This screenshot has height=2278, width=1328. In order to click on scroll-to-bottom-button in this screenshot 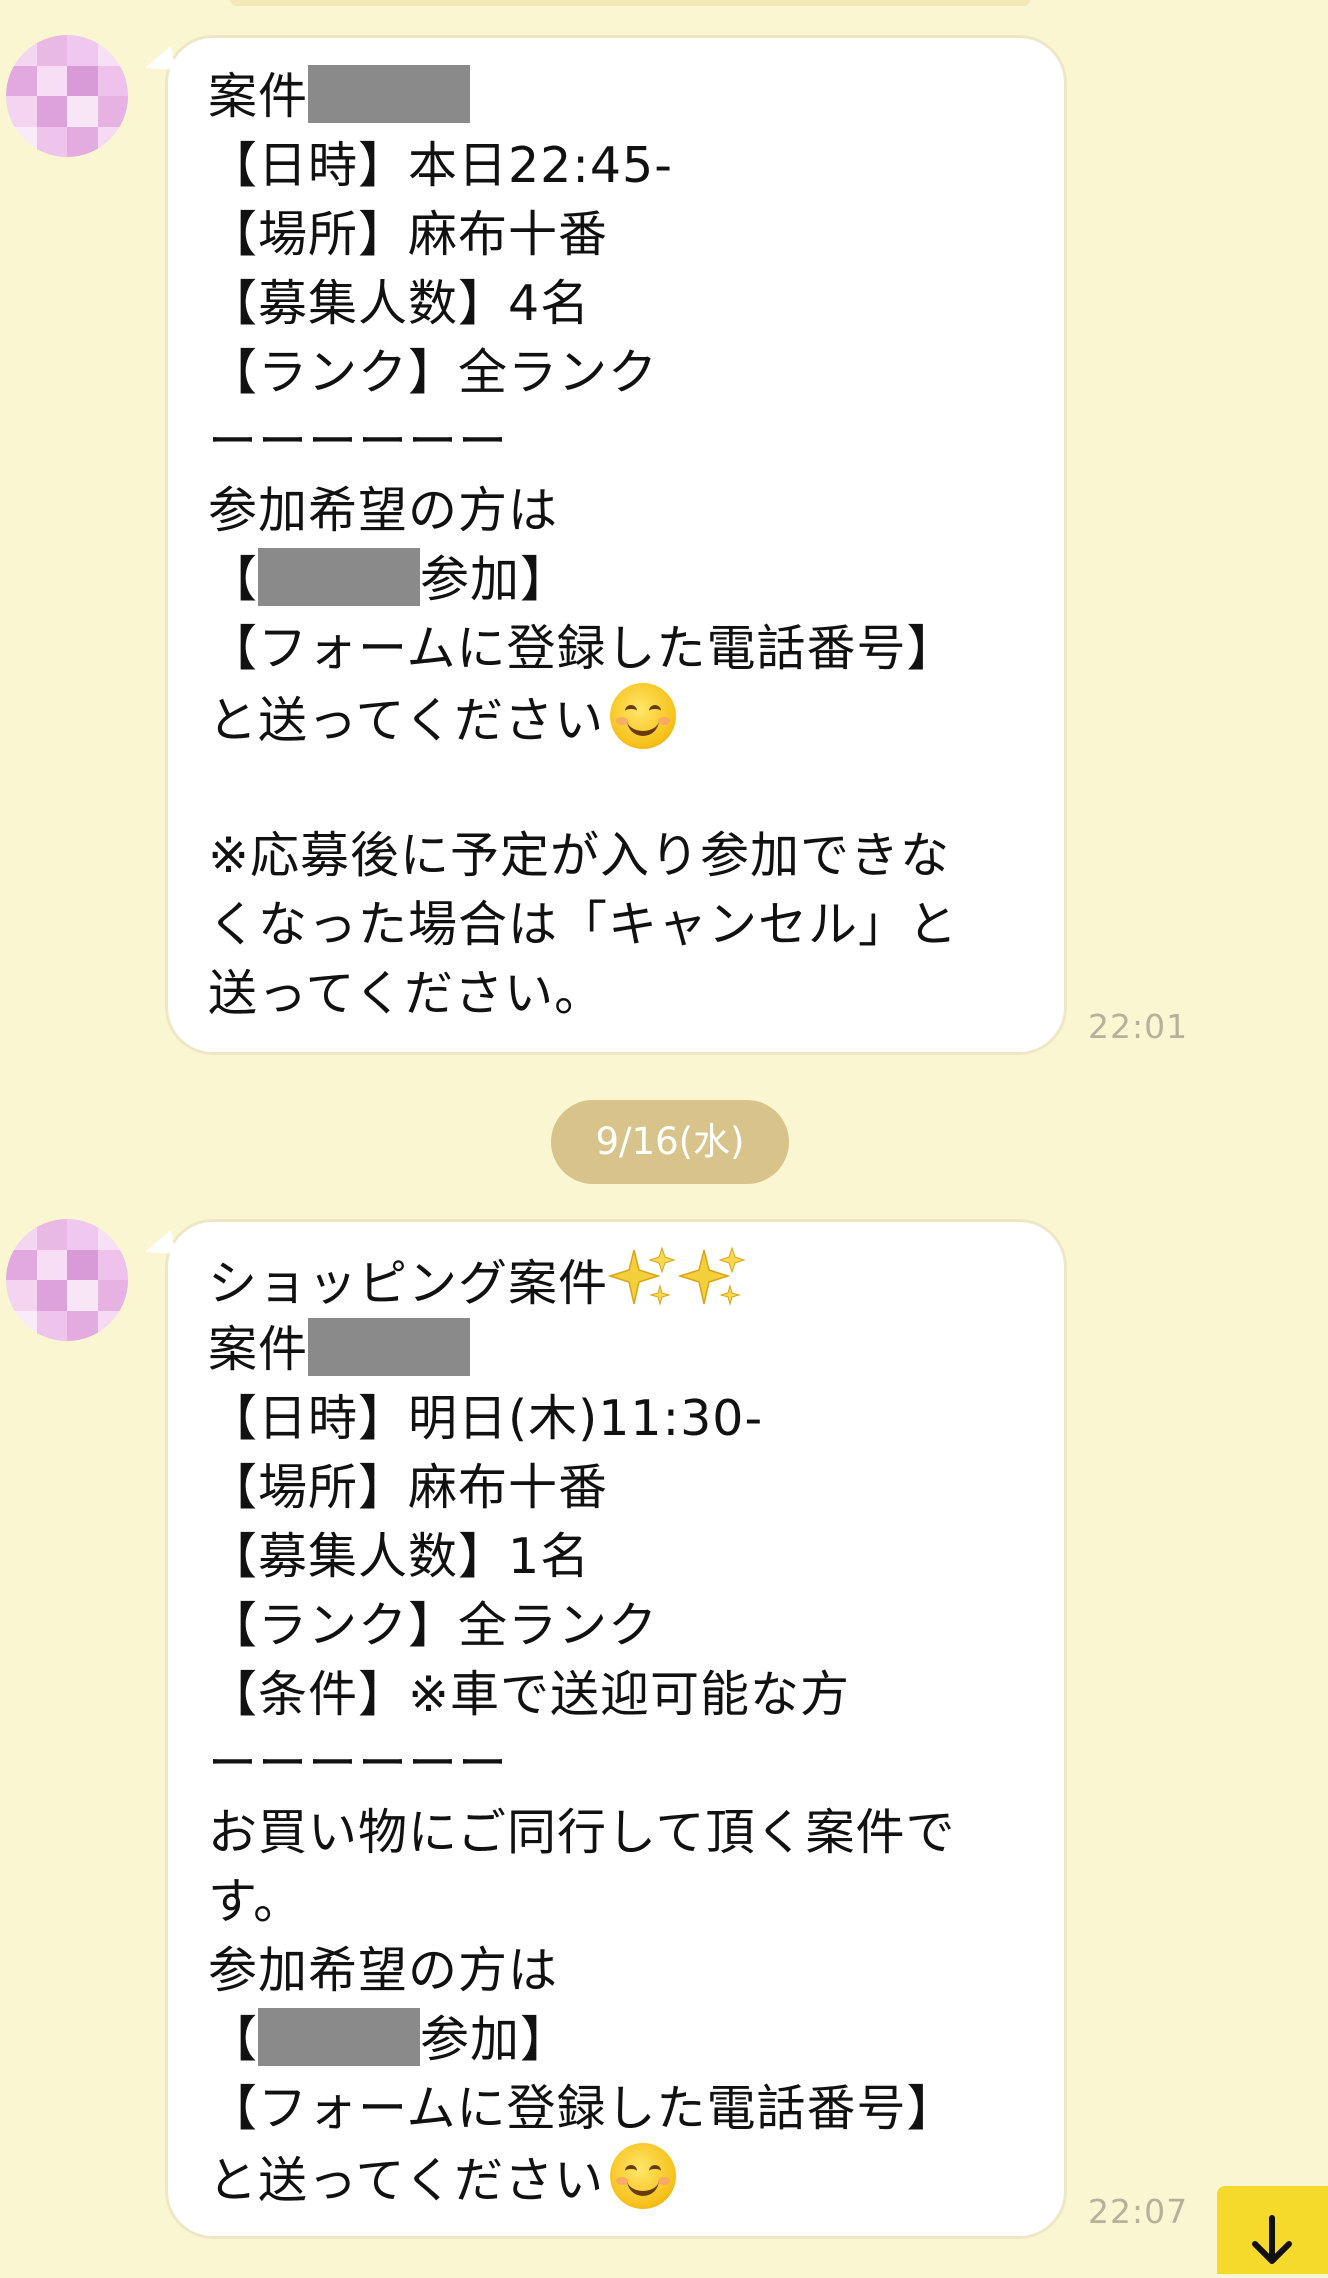, I will do `click(1272, 2230)`.